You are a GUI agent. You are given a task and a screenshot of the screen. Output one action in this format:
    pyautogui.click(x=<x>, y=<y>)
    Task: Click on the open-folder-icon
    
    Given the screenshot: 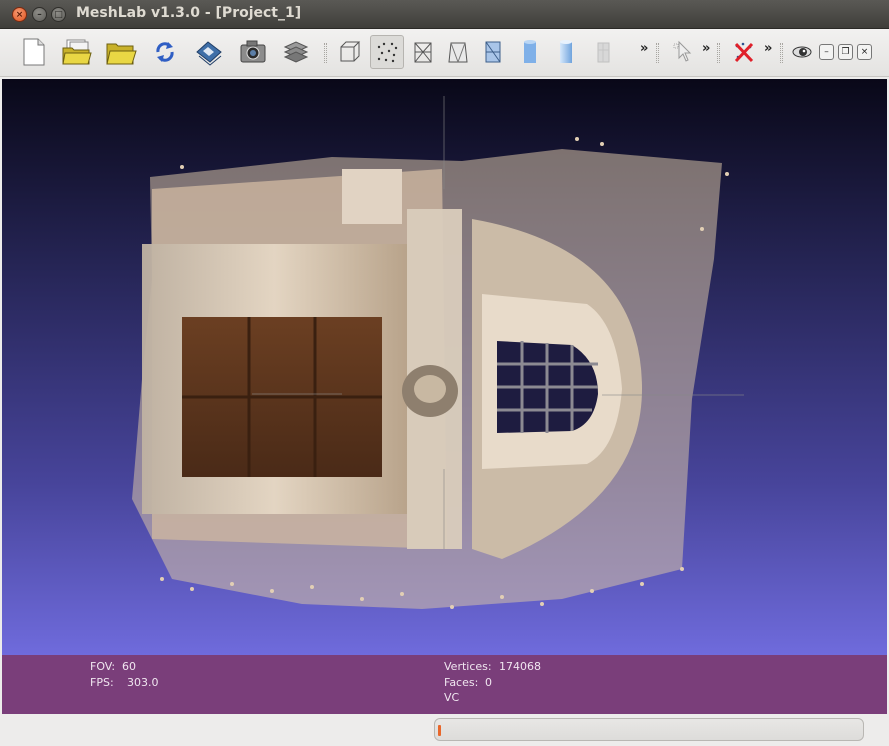 What is the action you would take?
    pyautogui.click(x=121, y=54)
    